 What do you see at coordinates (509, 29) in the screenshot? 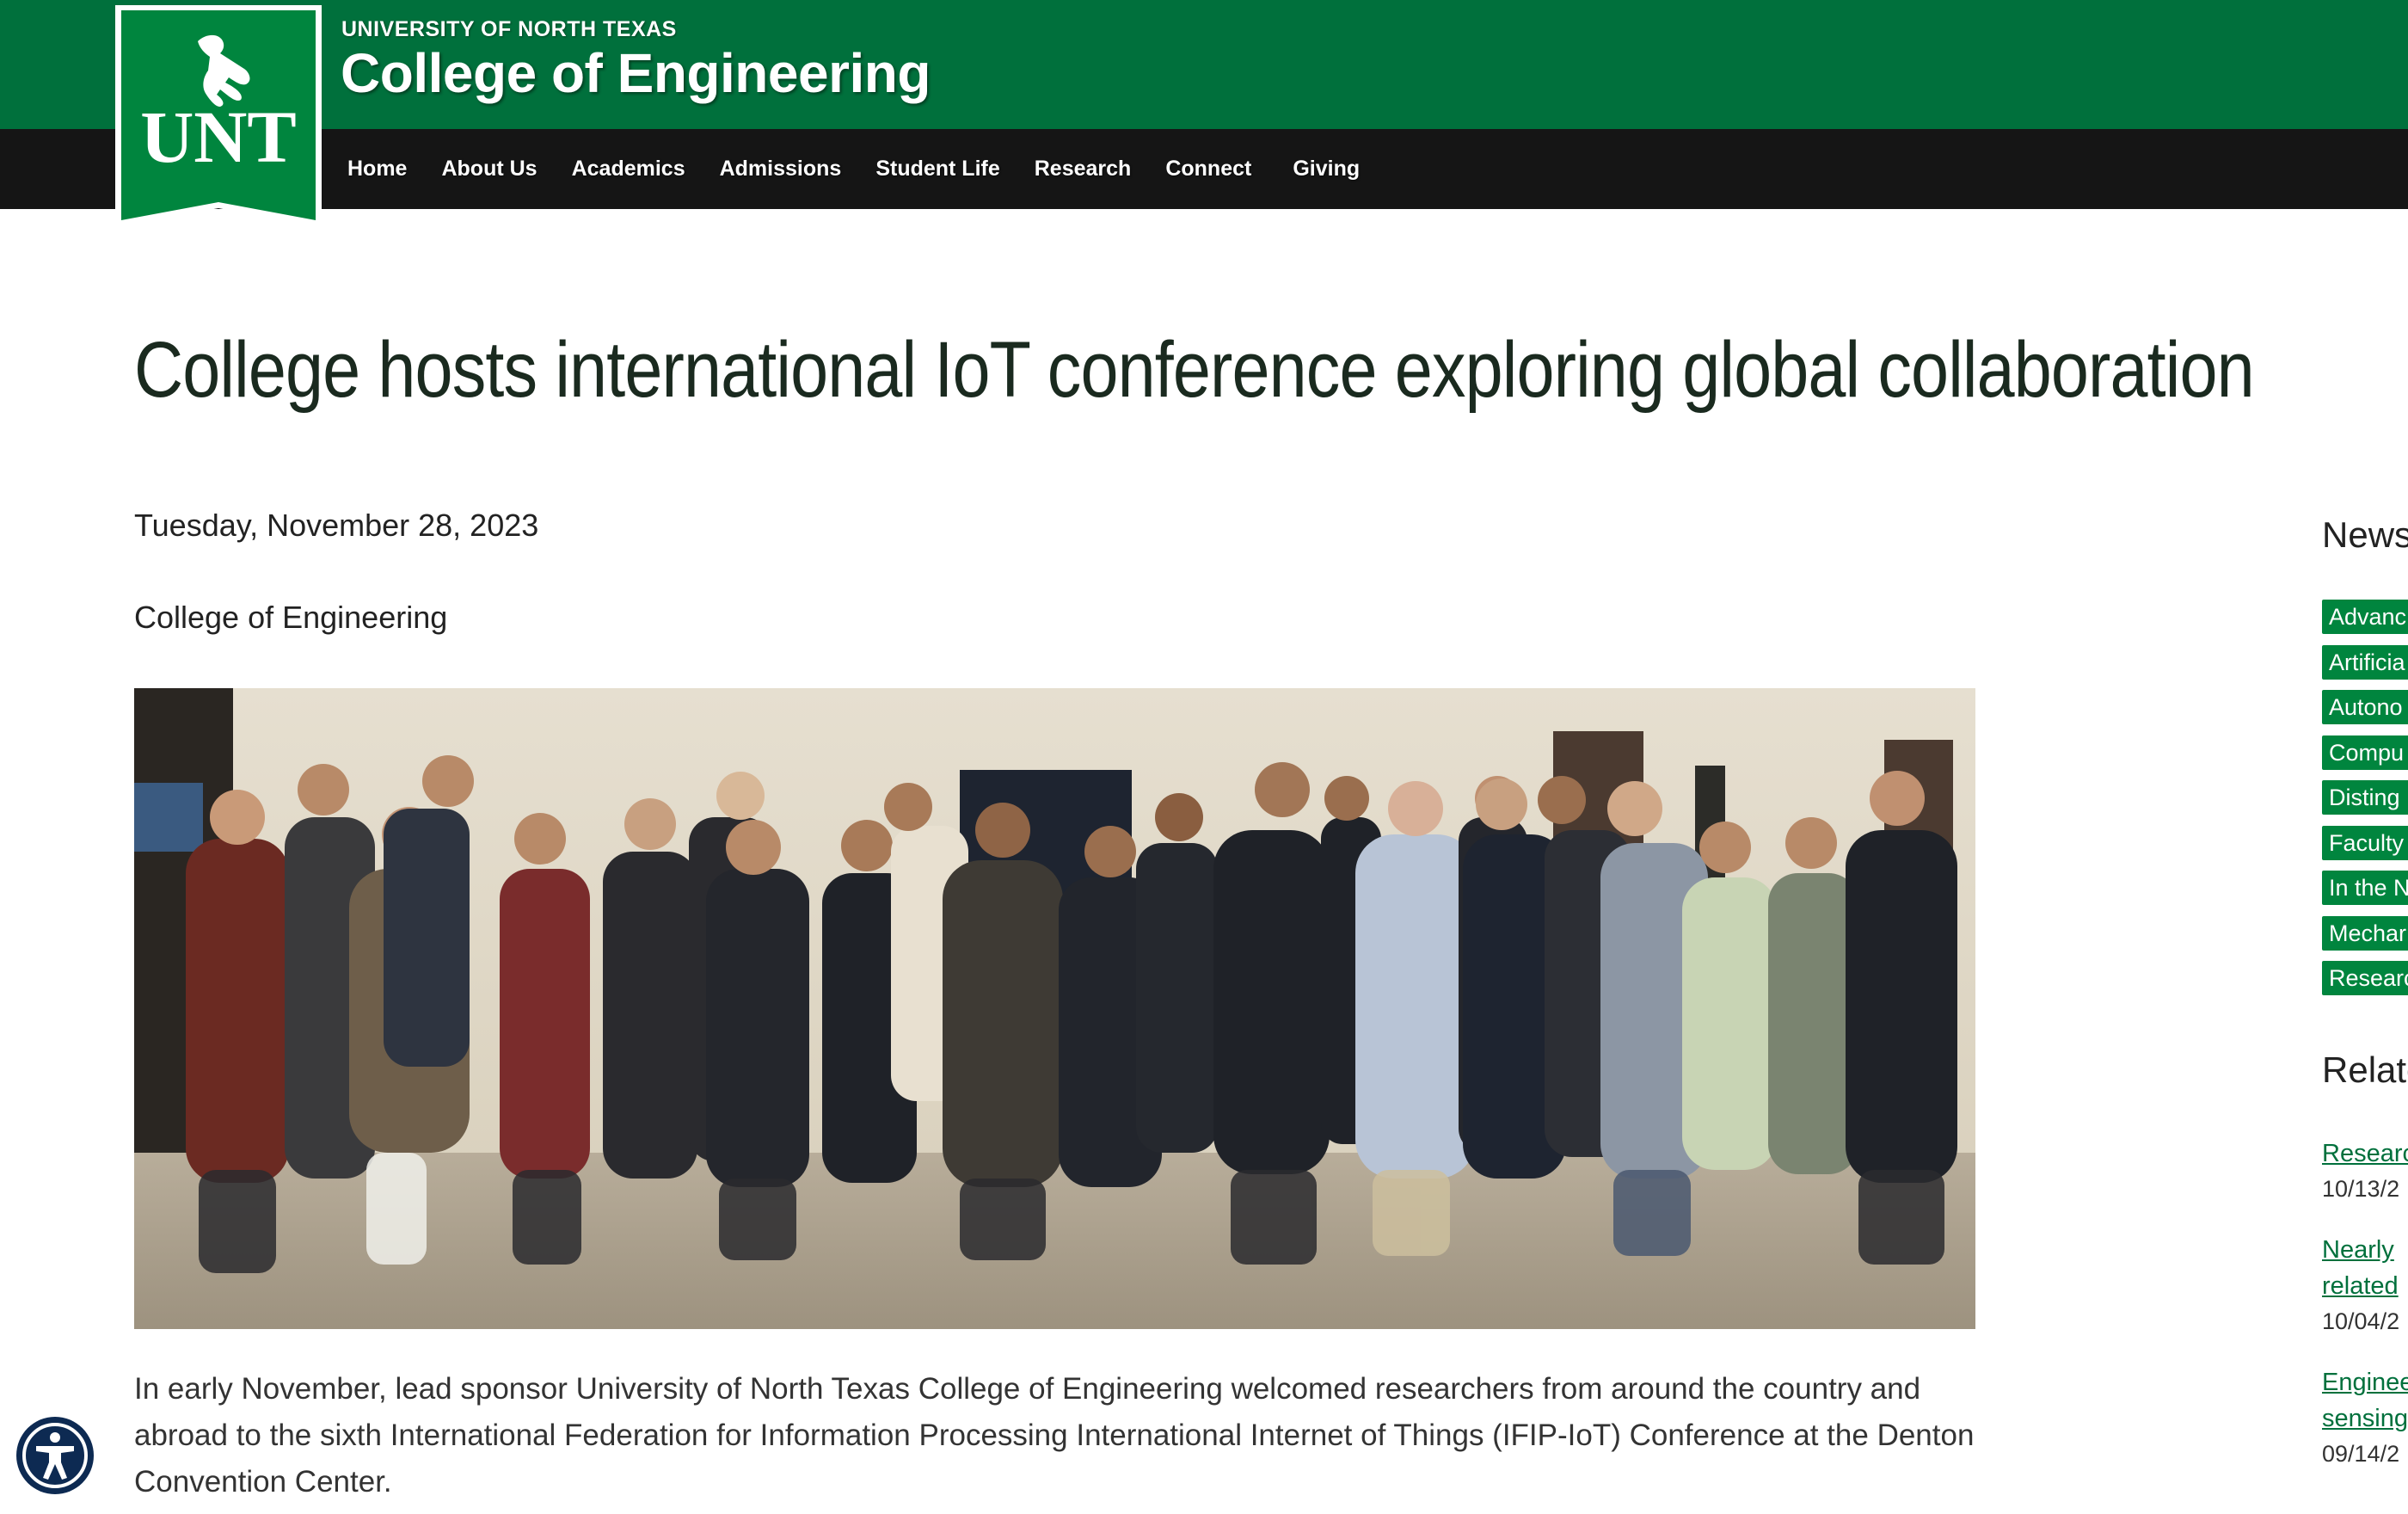
I see `university-name: UNIVERSITY OF NORTH TEXAS` at bounding box center [509, 29].